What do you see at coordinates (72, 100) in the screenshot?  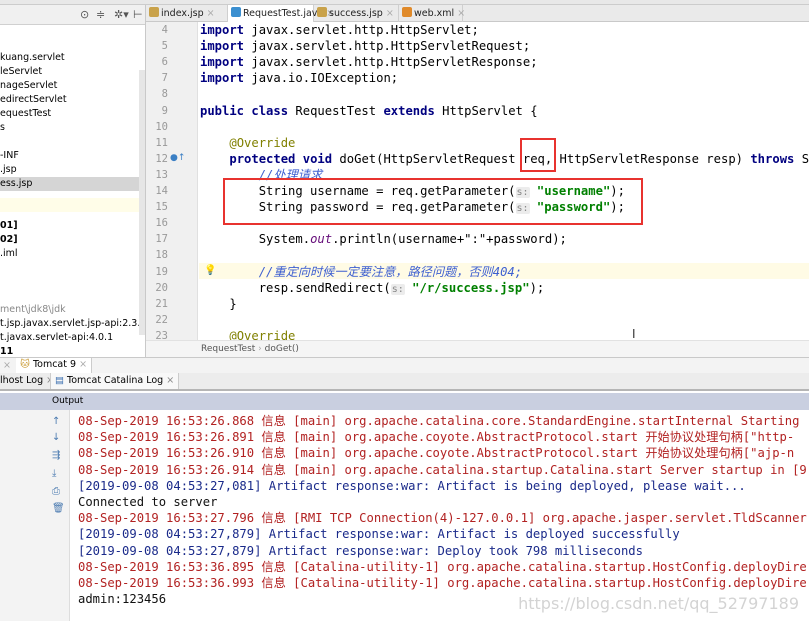 I see `tree-item: edirectServlet` at bounding box center [72, 100].